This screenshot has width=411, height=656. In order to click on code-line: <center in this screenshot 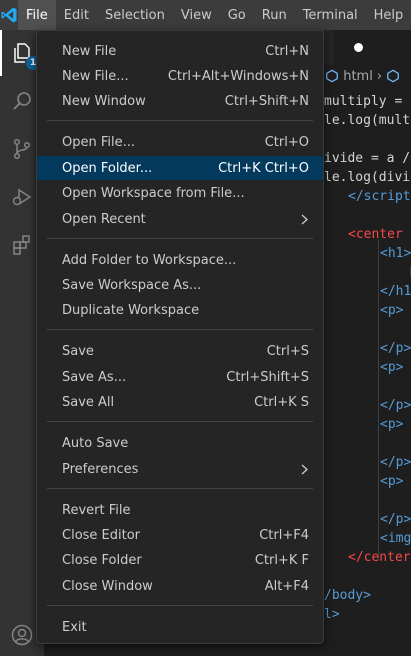, I will do `click(375, 234)`.